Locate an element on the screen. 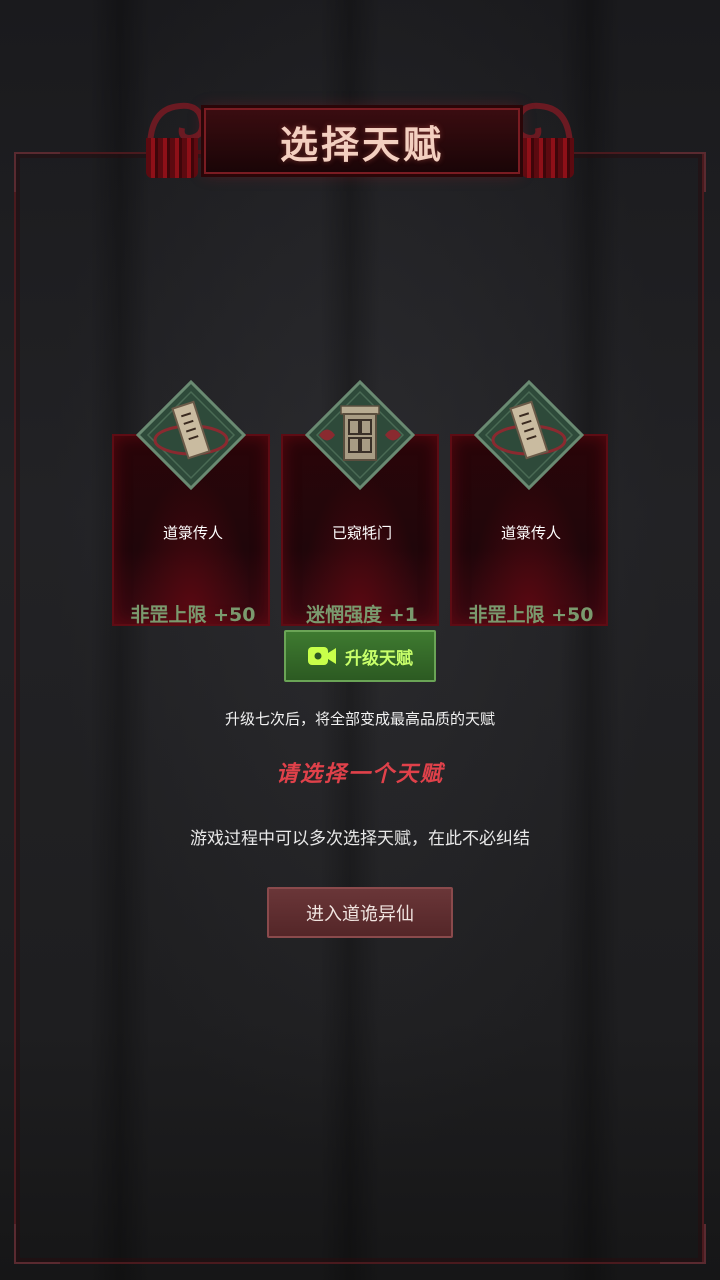  talent-card-list: 道箓传人 非罡上限 +50 已窥牦门 迷惘强度 +1 道箓传人 非罡上限 +50 is located at coordinates (360, 505).